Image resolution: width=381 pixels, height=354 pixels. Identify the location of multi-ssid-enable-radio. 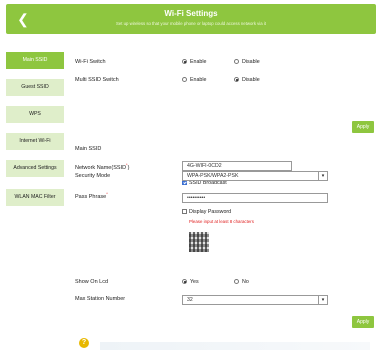
(184, 79).